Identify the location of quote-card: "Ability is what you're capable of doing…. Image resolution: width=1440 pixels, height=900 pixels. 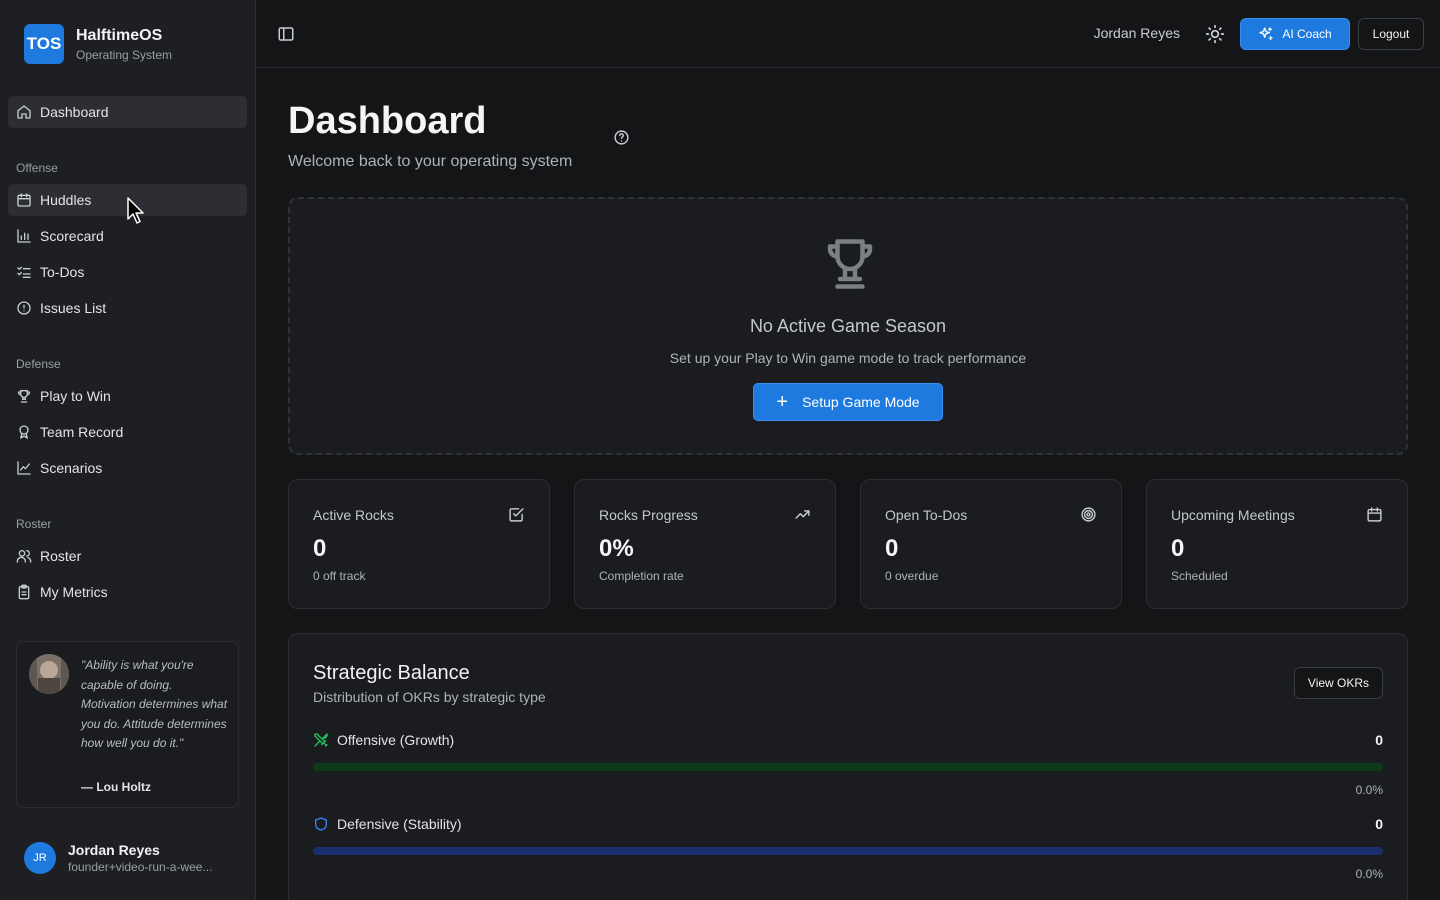
(127, 724).